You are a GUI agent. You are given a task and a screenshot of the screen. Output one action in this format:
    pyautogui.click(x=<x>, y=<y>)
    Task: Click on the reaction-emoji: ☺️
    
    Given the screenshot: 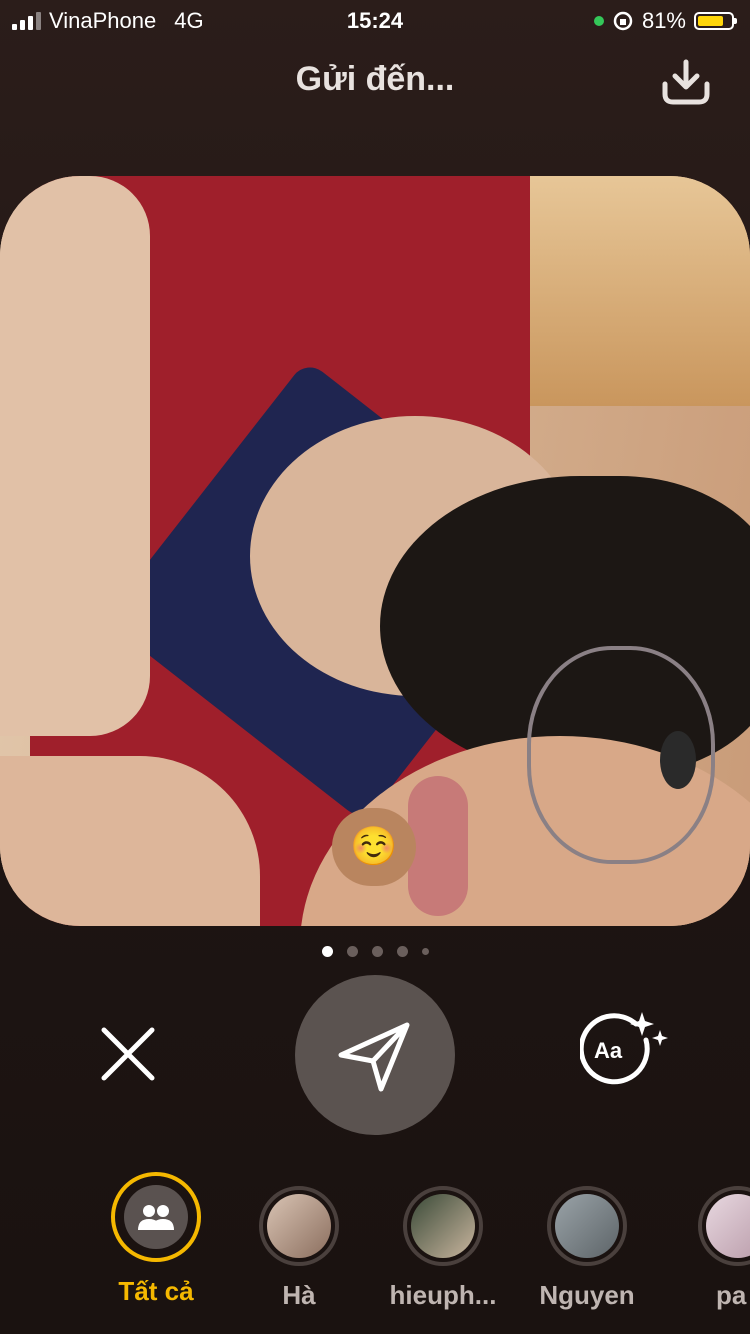 What is the action you would take?
    pyautogui.click(x=374, y=847)
    